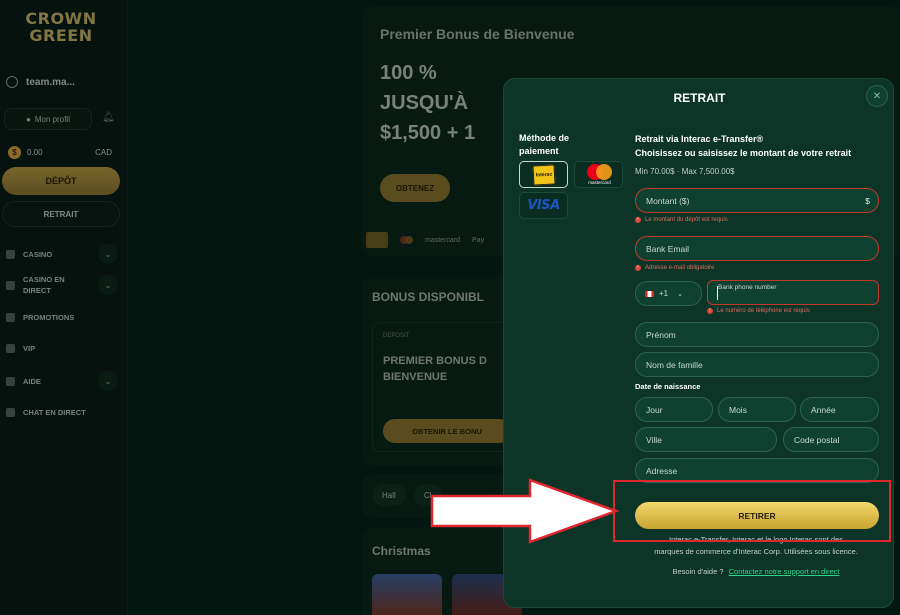  Describe the element at coordinates (763, 311) in the screenshot. I see `error-text: Le numéro de téléphone est requis` at that location.